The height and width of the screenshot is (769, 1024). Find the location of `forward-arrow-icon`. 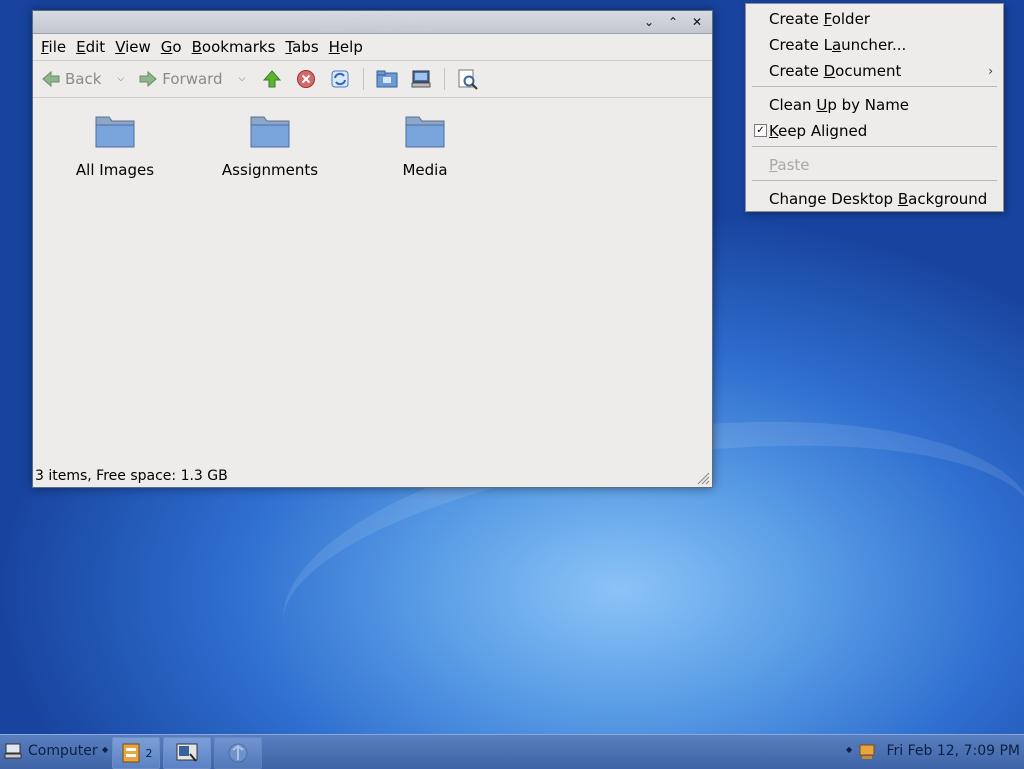

forward-arrow-icon is located at coordinates (148, 79).